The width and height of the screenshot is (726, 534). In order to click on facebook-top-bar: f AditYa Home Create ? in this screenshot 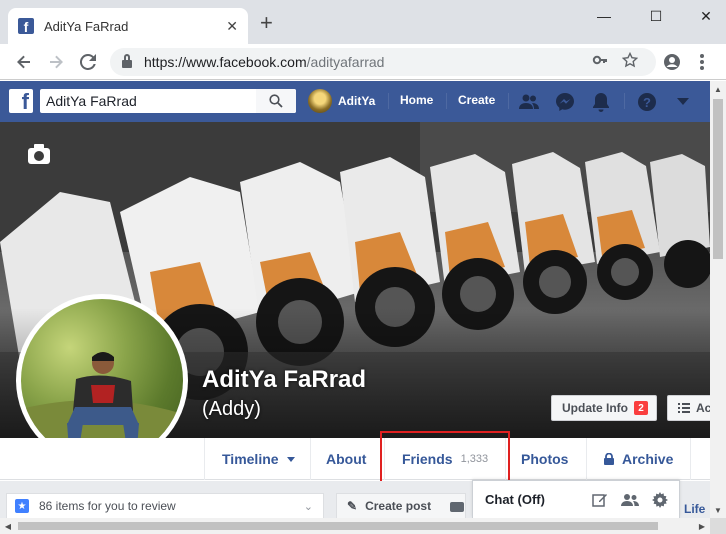, I will do `click(355, 101)`.